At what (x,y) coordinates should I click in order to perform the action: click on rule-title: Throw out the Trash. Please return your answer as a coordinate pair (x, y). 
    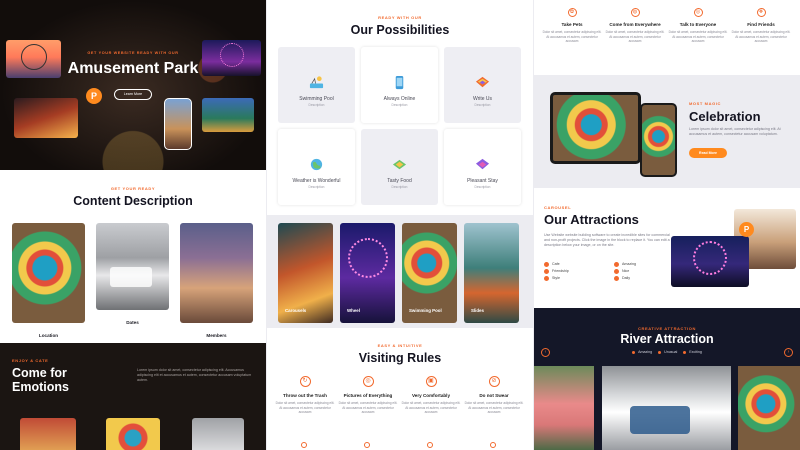
    Looking at the image, I should click on (305, 395).